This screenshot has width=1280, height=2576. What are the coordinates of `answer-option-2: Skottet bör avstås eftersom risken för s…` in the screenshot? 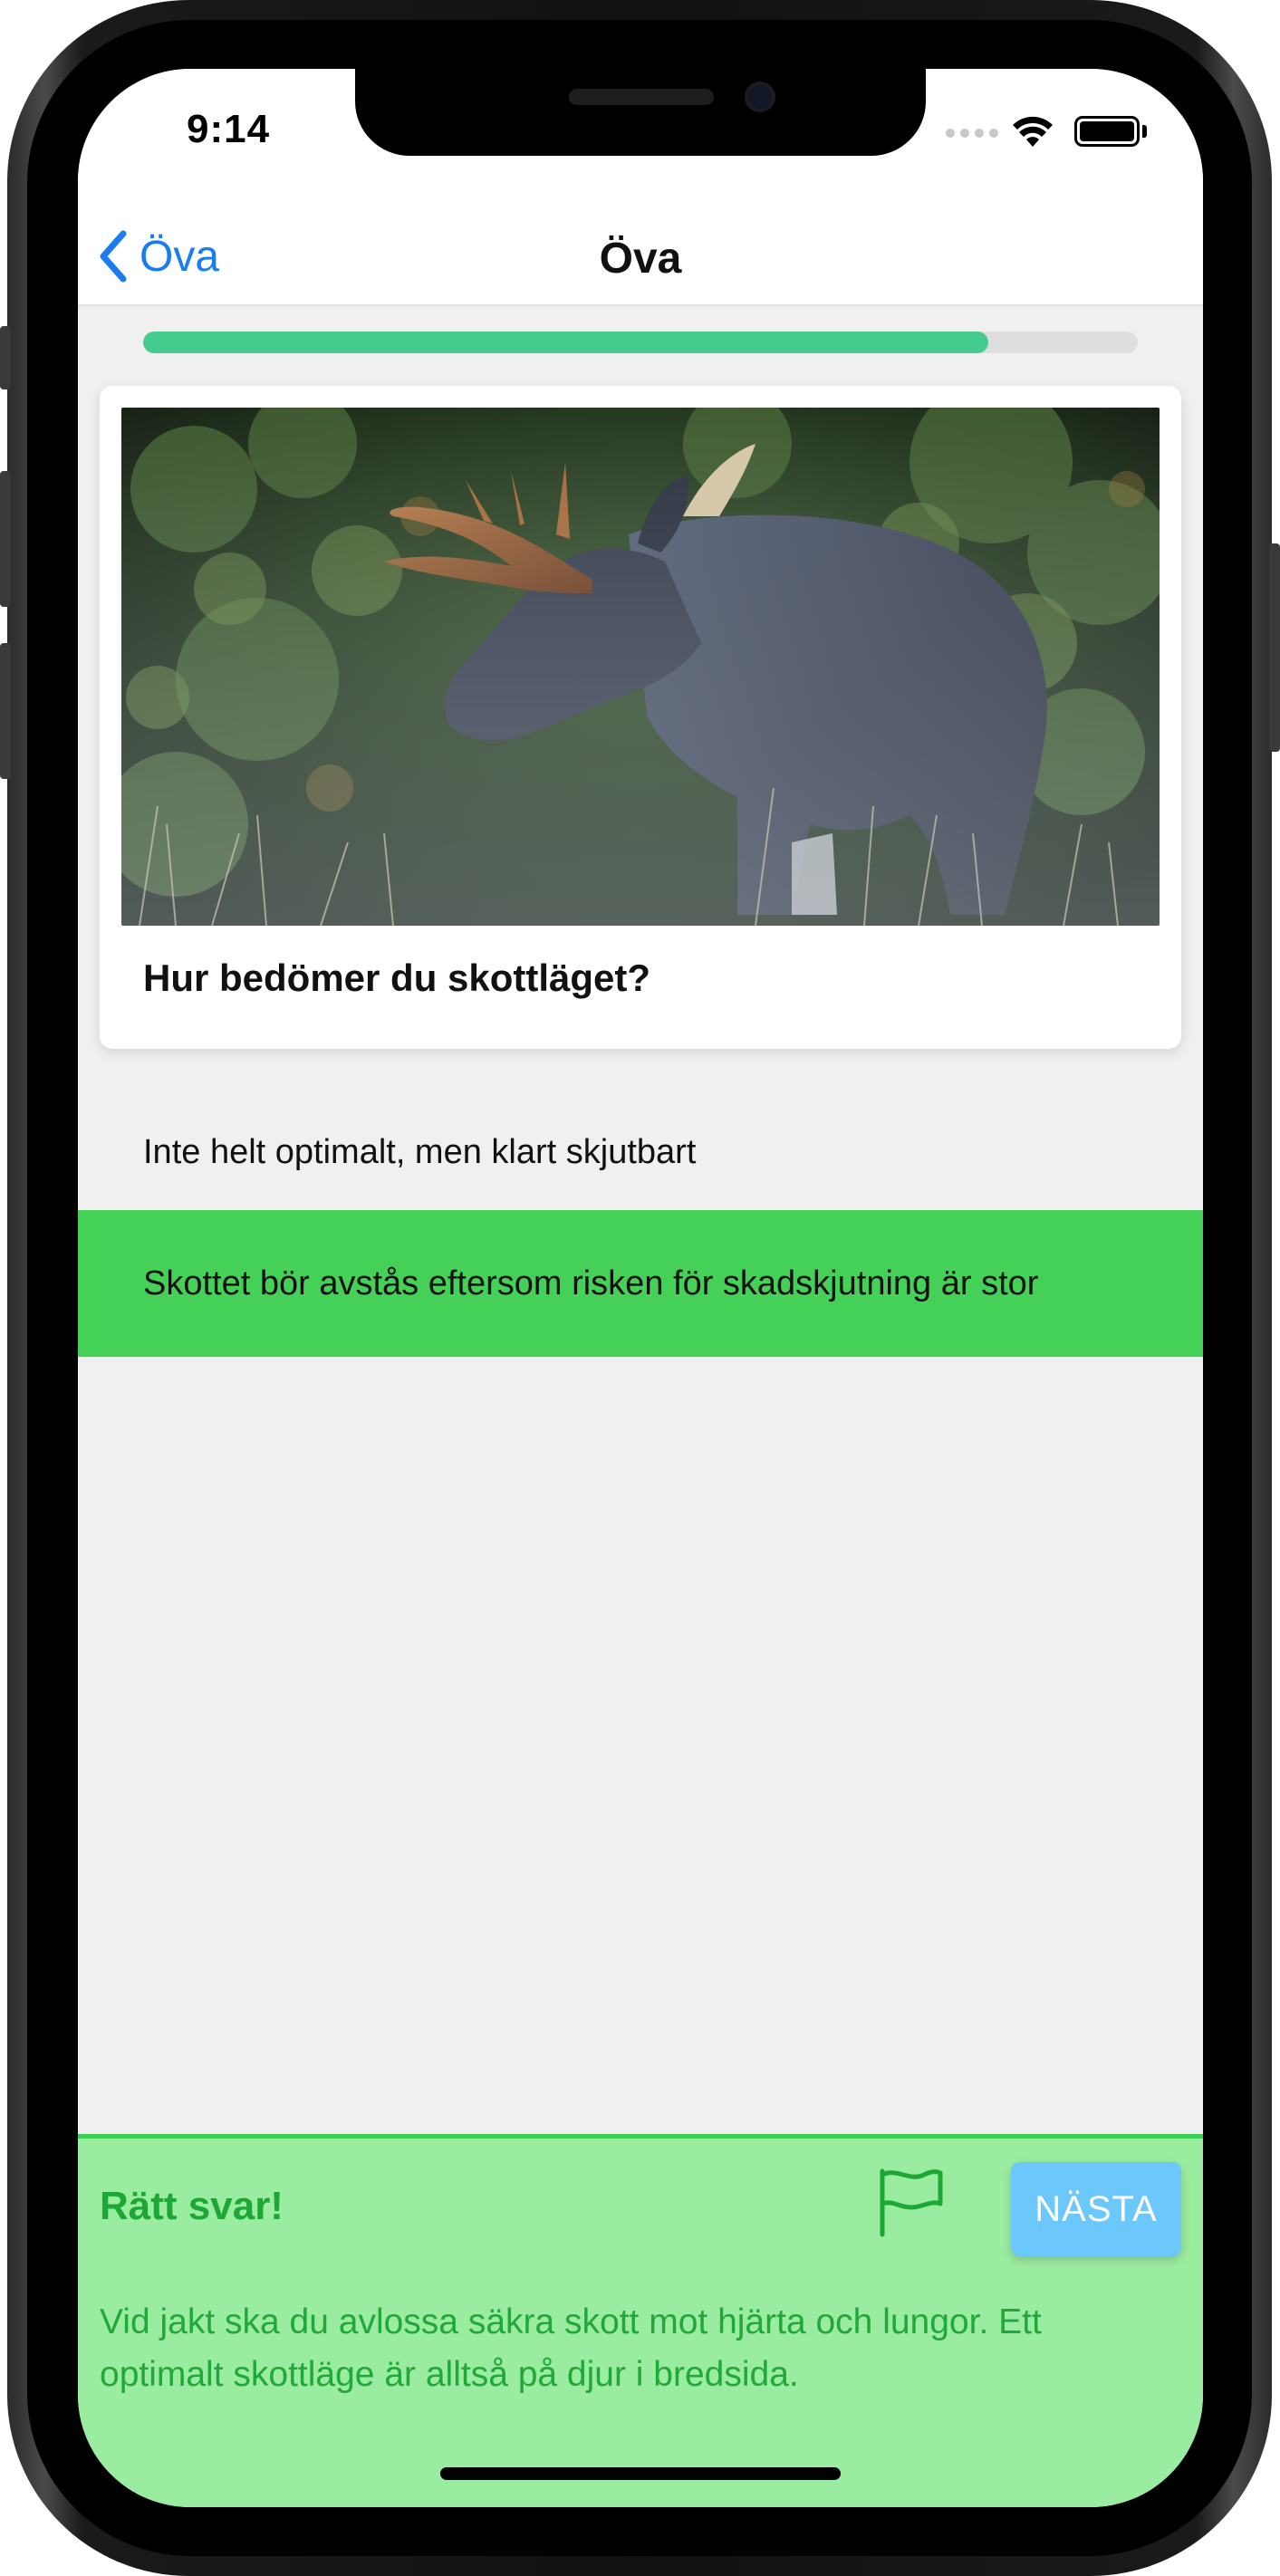 It's located at (640, 1283).